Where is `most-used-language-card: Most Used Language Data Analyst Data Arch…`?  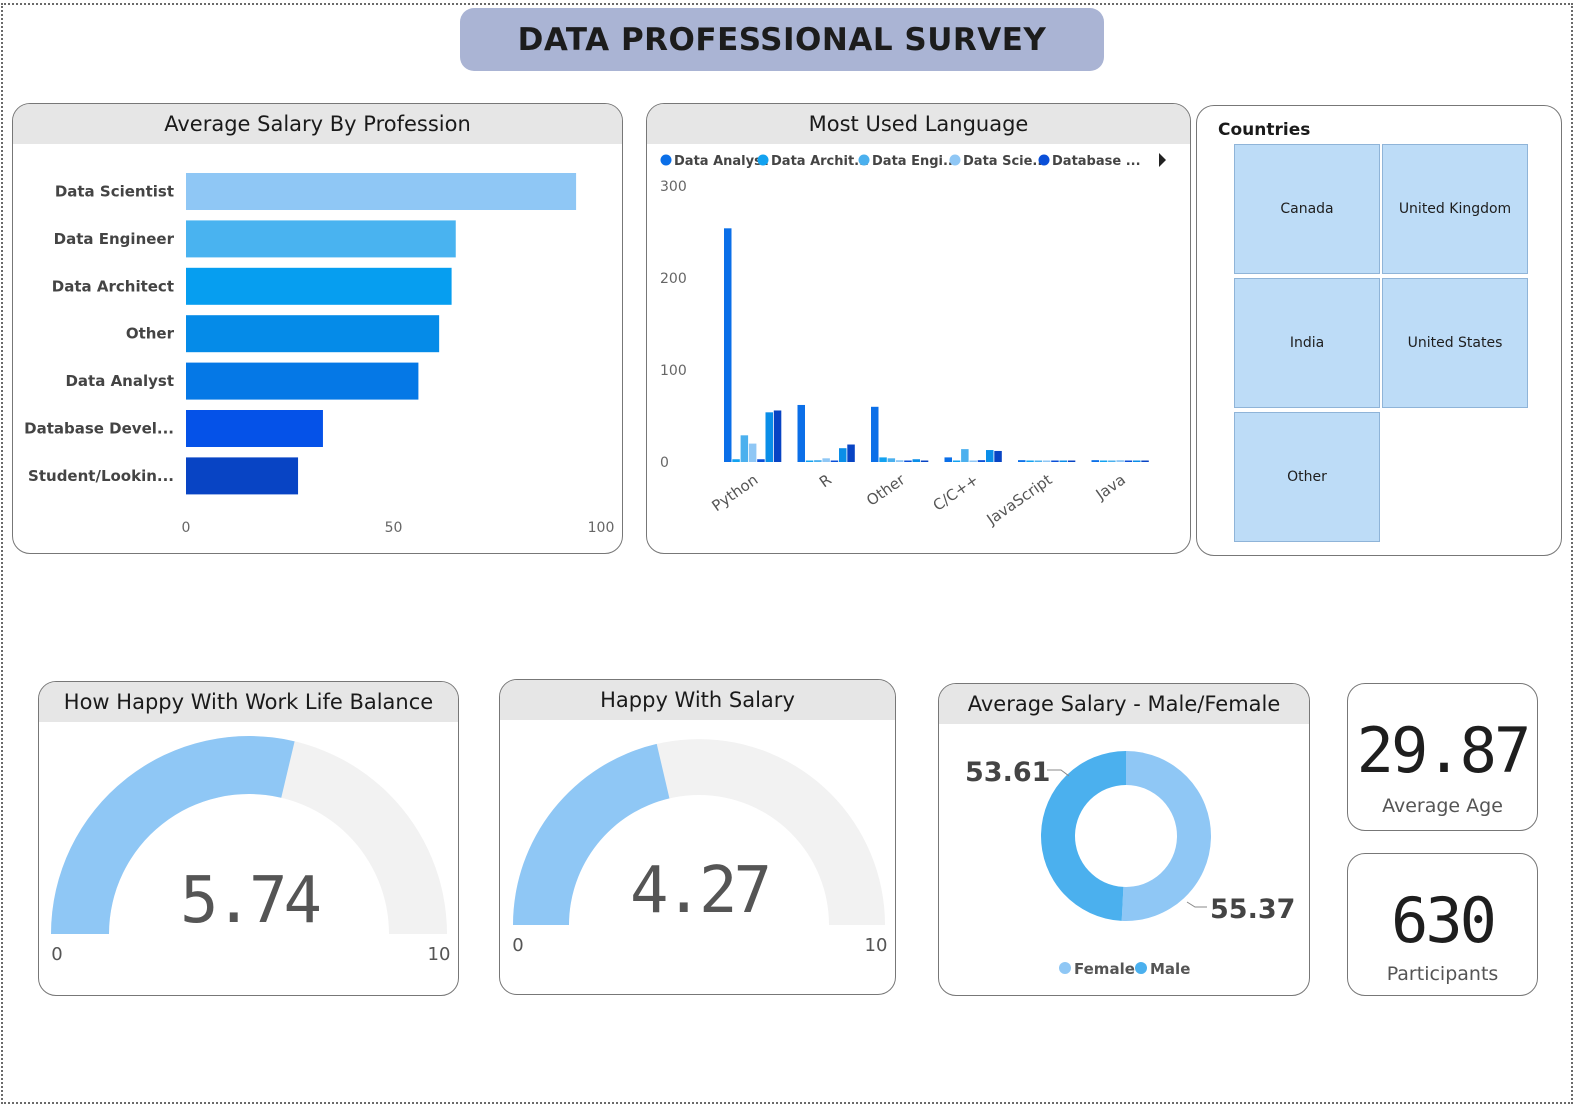 most-used-language-card: Most Used Language Data Analyst Data Arch… is located at coordinates (918, 328).